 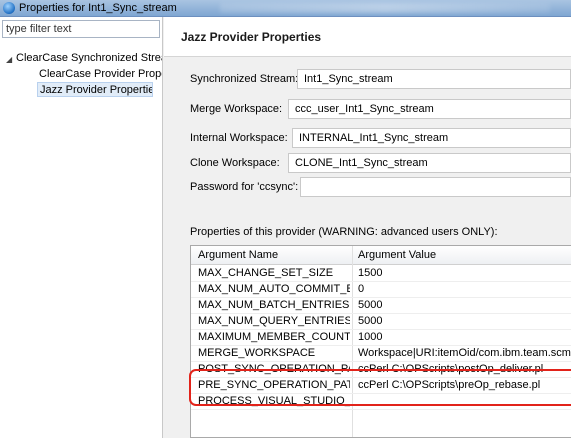 What do you see at coordinates (9, 8) in the screenshot?
I see `app-icon` at bounding box center [9, 8].